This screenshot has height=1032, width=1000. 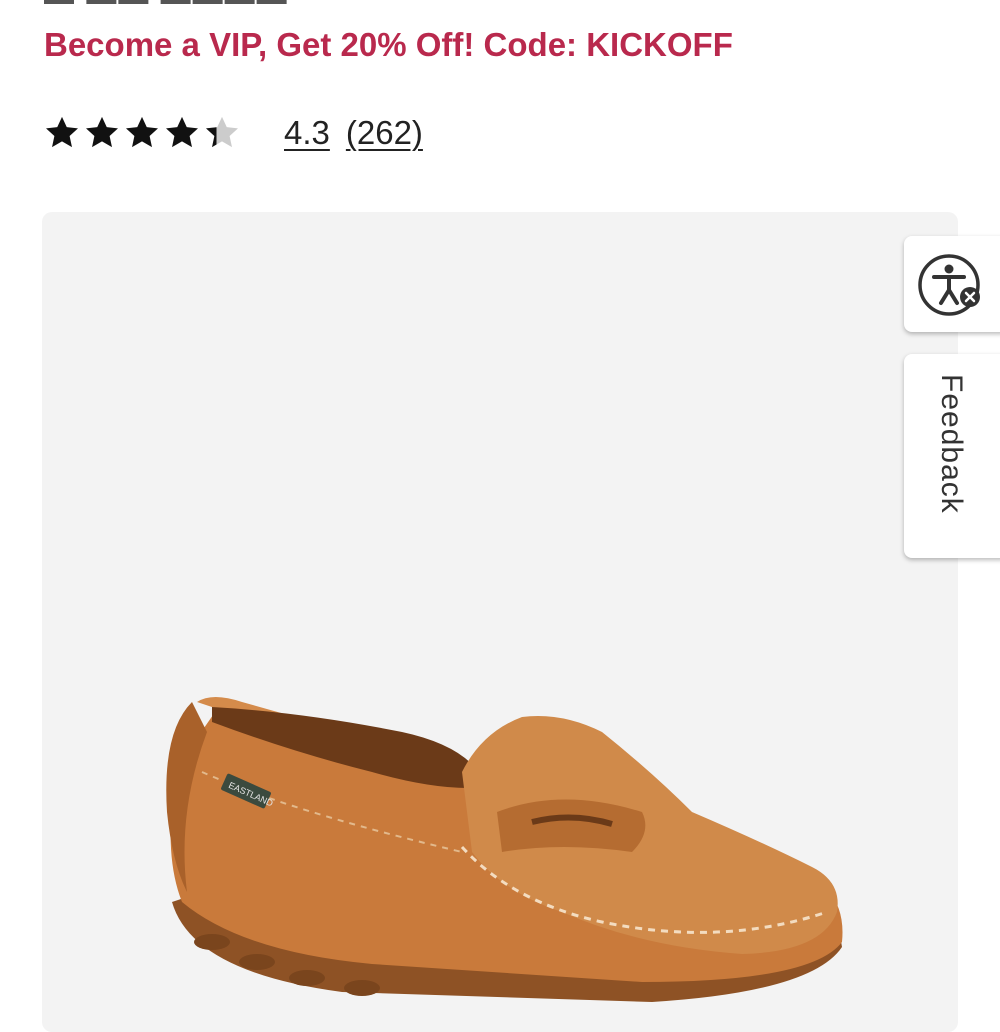 What do you see at coordinates (222, 132) in the screenshot?
I see `partial-star-icon` at bounding box center [222, 132].